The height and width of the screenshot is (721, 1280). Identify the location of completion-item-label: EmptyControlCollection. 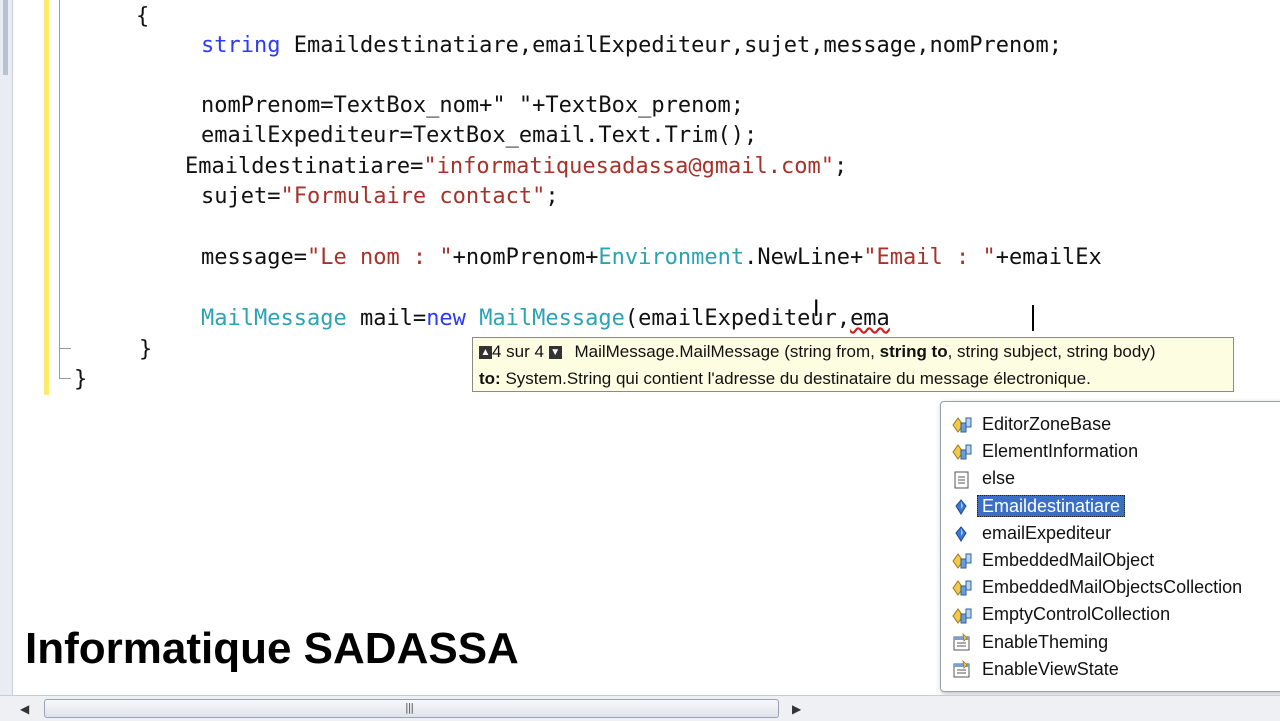
(1076, 614).